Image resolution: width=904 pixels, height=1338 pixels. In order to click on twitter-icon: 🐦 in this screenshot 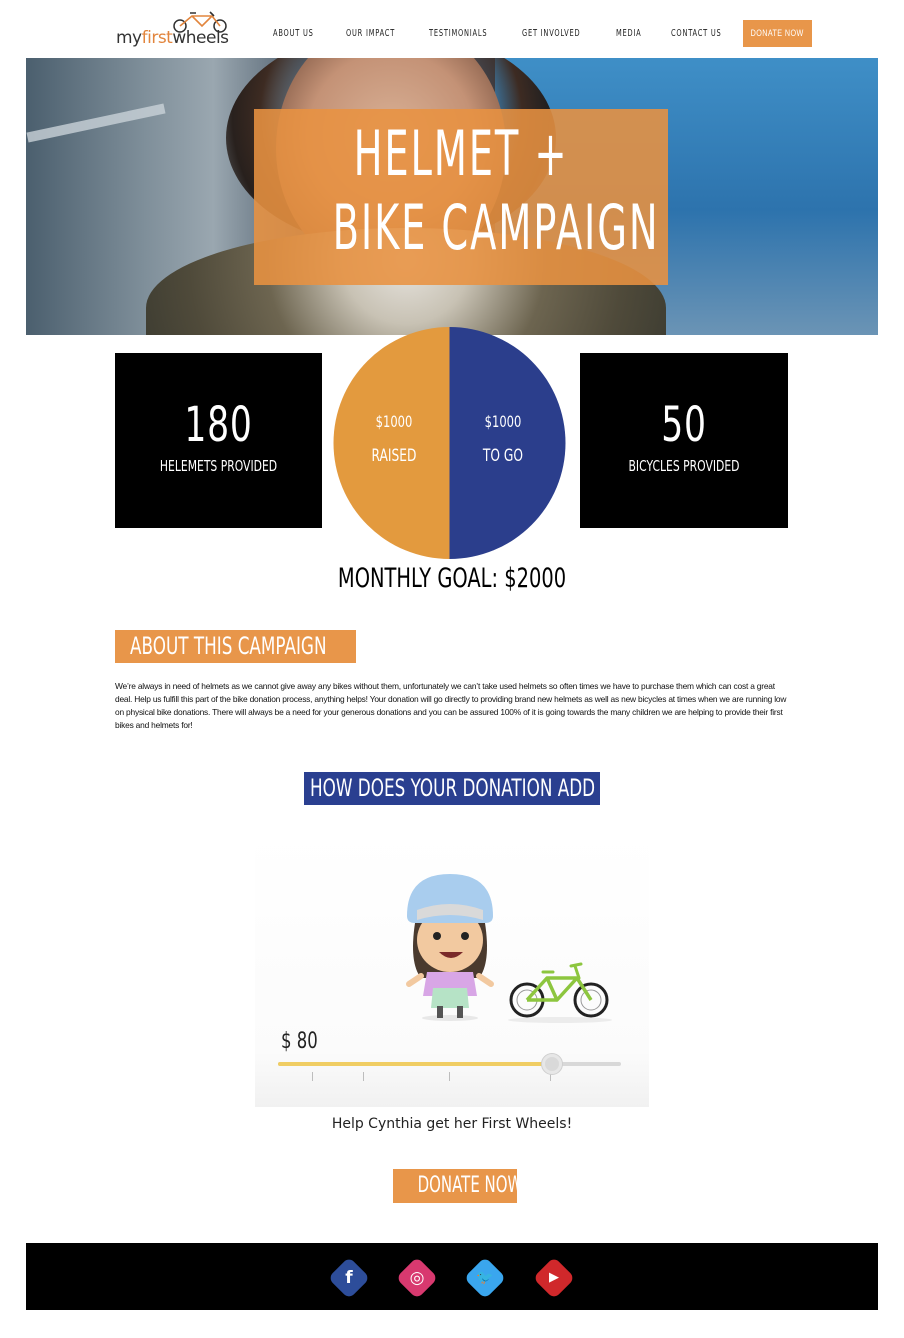, I will do `click(485, 1278)`.